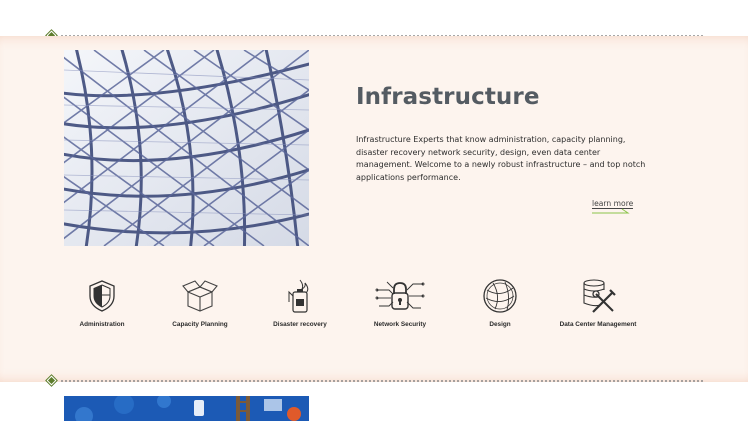  I want to click on service-disaster-recovery: Disaster recovery, so click(300, 303).